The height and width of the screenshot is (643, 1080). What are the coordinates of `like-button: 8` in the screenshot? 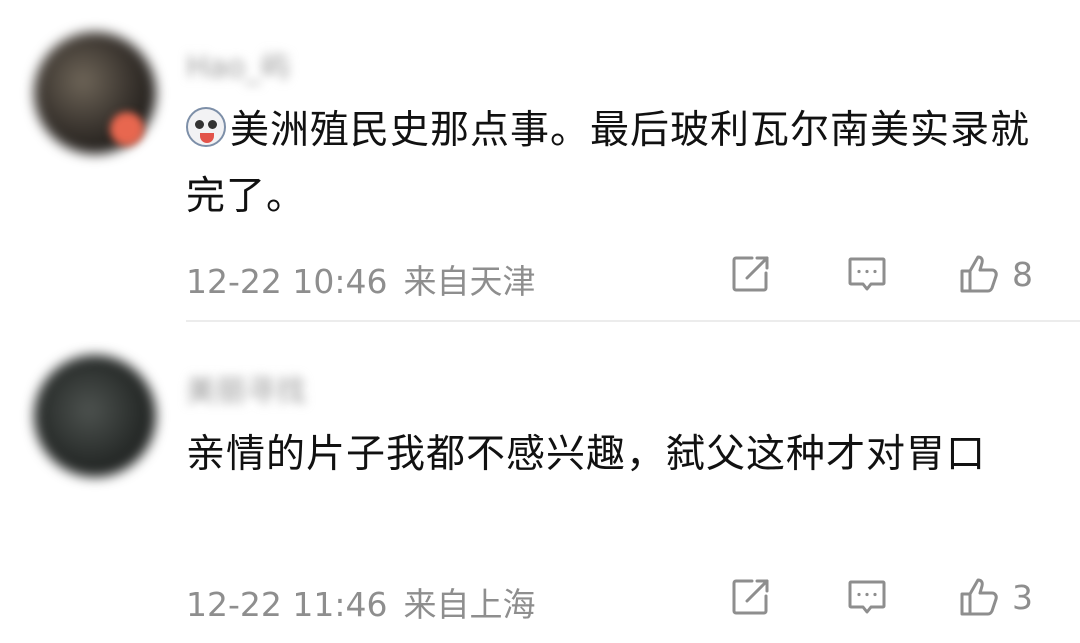 It's located at (995, 274).